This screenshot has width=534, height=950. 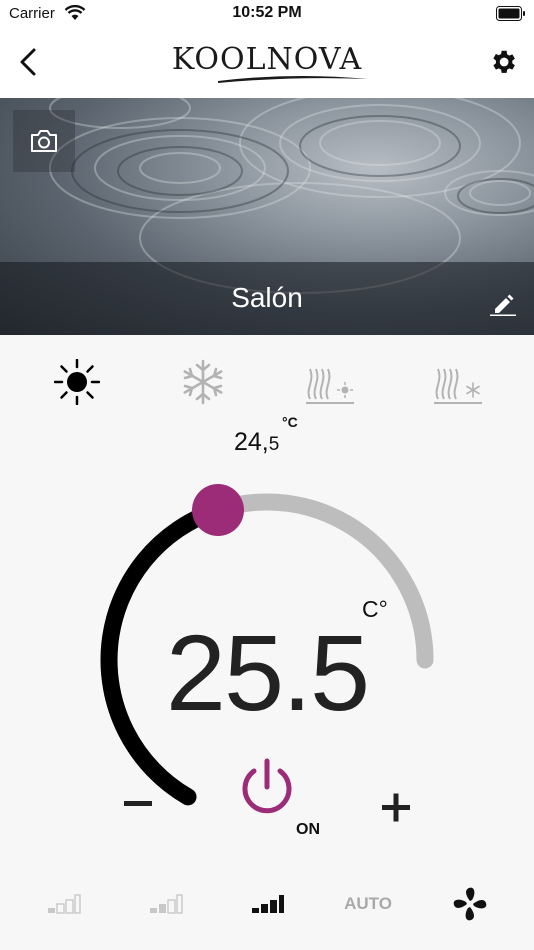 I want to click on status-bar: Carrier 10:52 PM, so click(x=267, y=15).